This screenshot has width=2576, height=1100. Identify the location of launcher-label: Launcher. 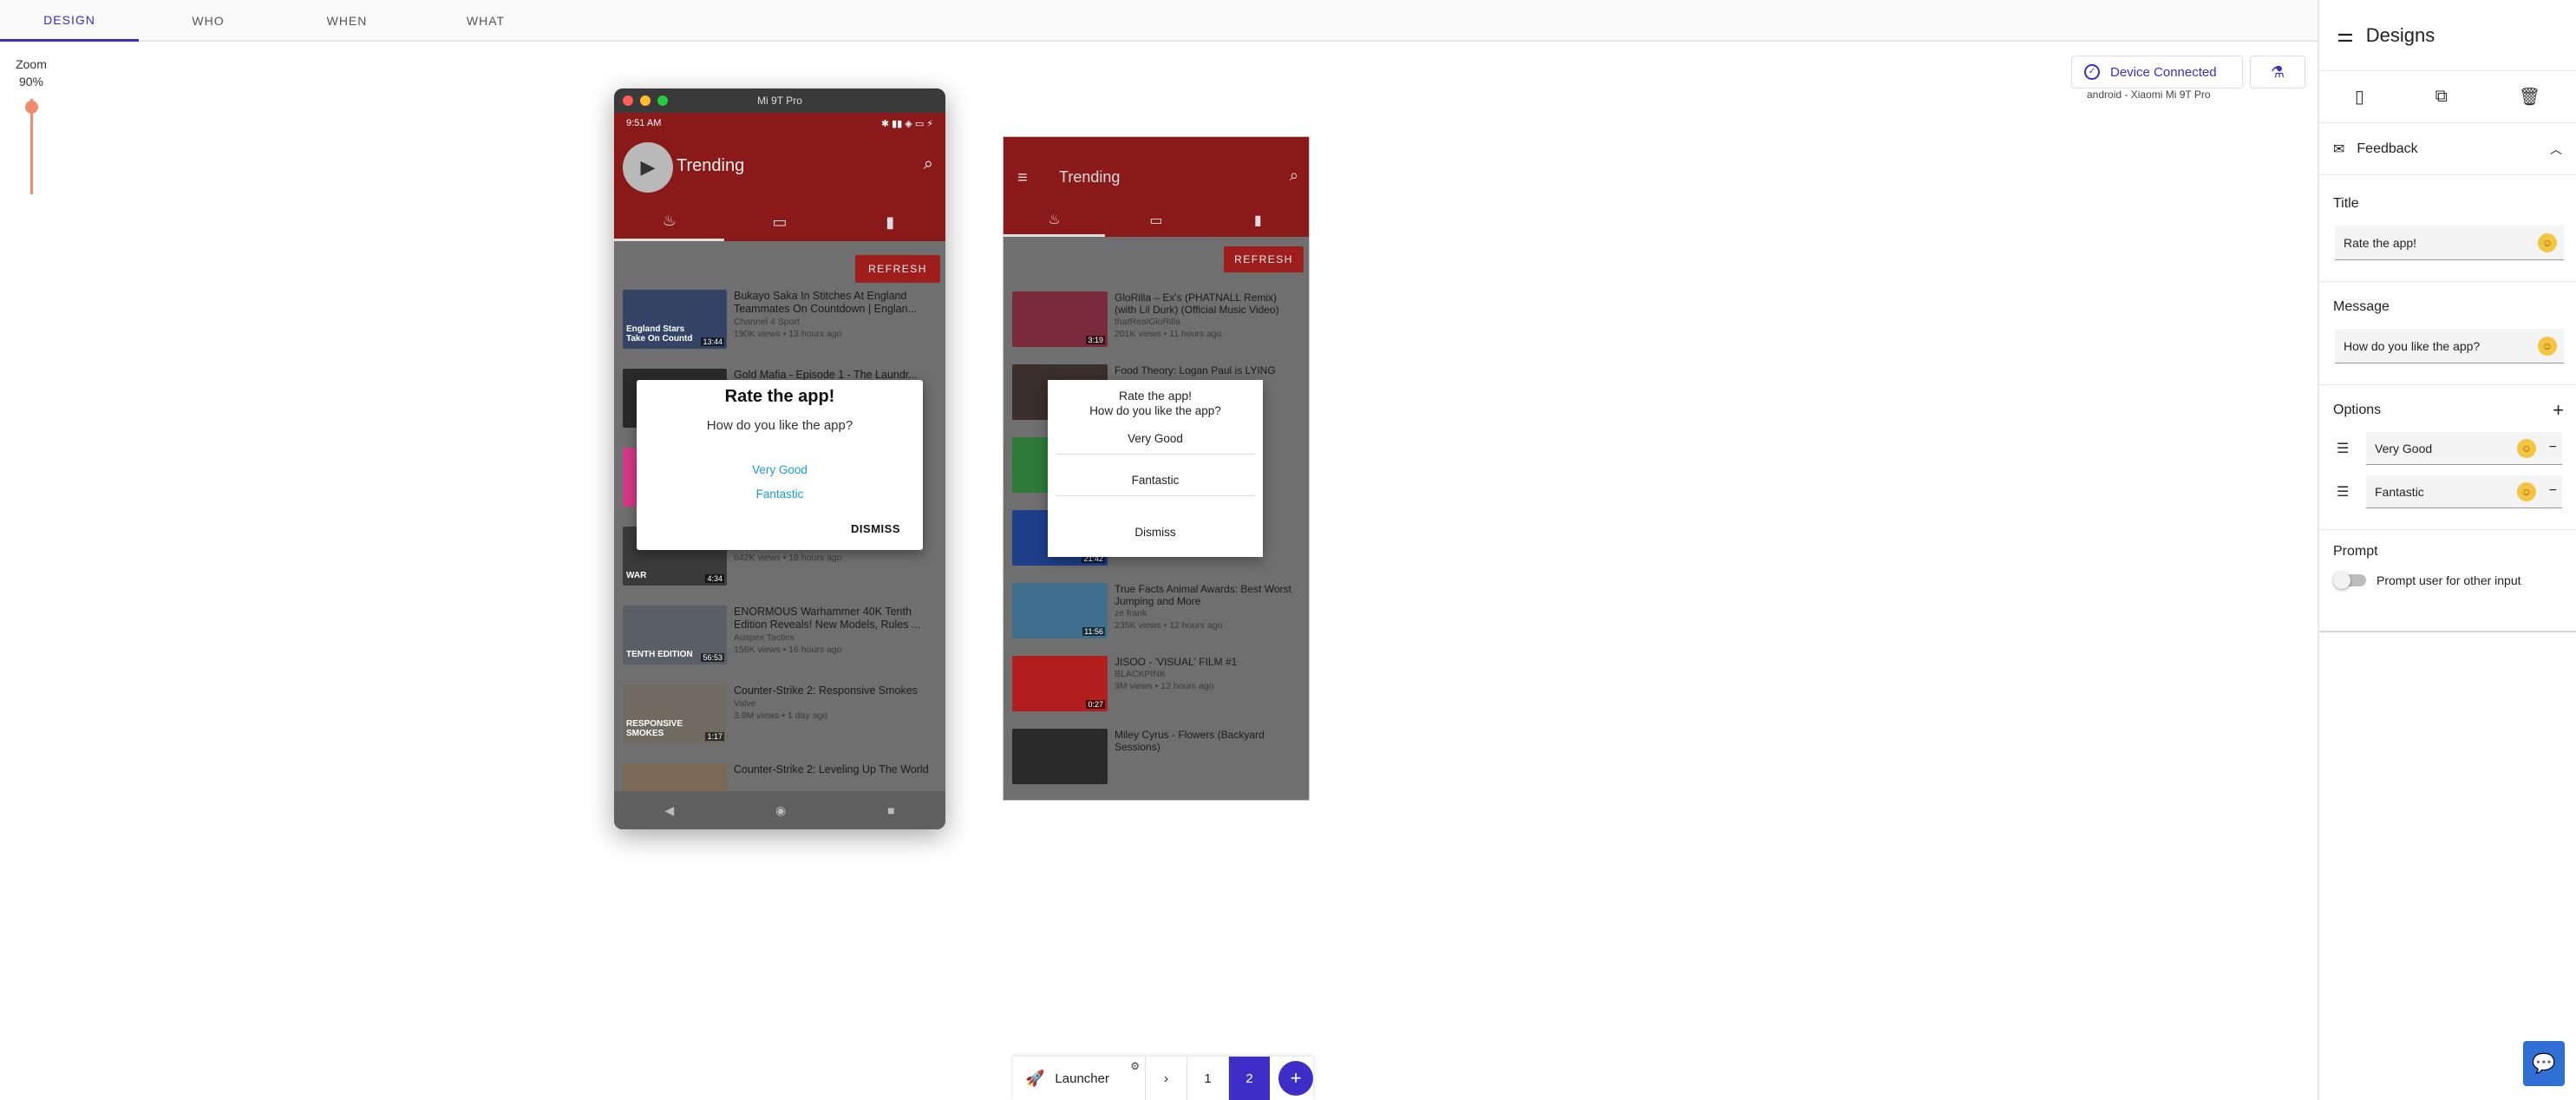
(1082, 1078).